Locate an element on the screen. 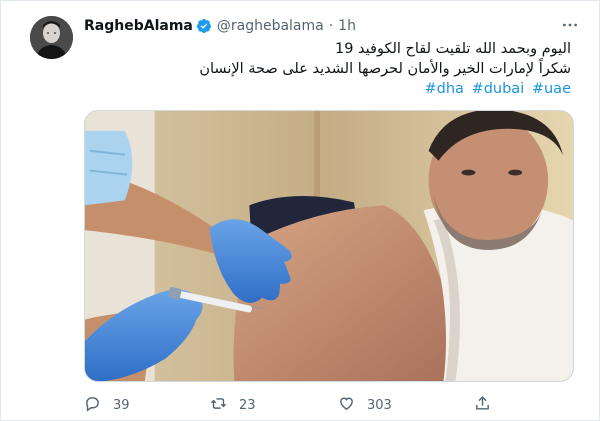 Image resolution: width=600 pixels, height=421 pixels. like-button: 303 is located at coordinates (365, 405).